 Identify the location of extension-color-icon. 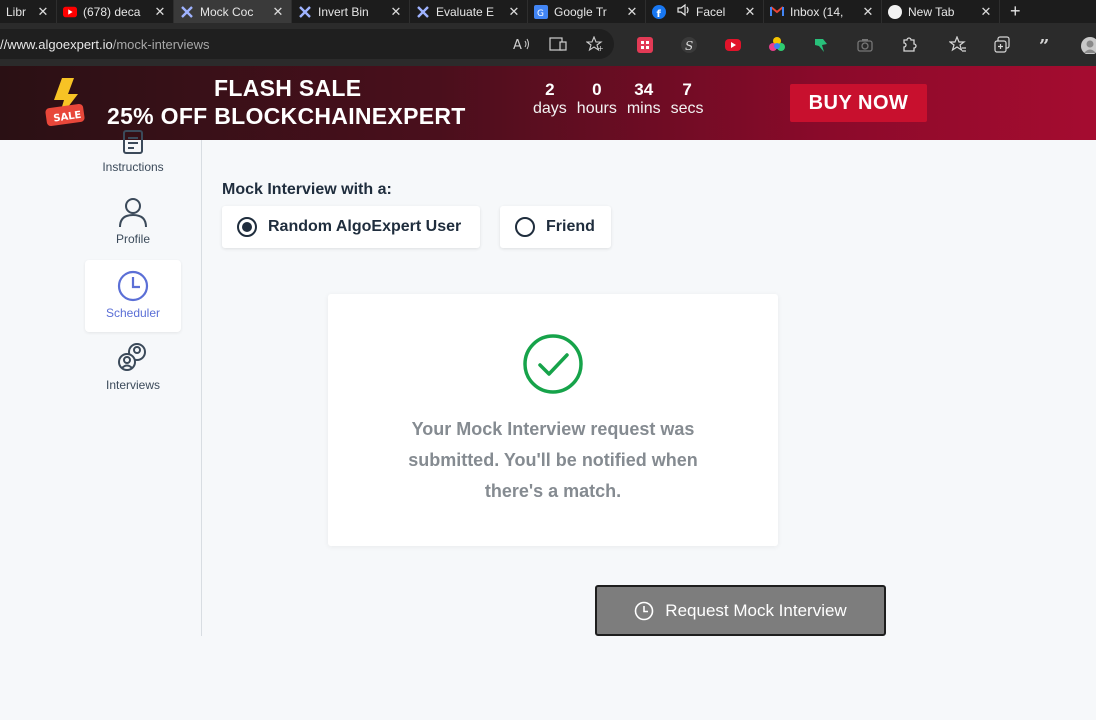
(777, 45).